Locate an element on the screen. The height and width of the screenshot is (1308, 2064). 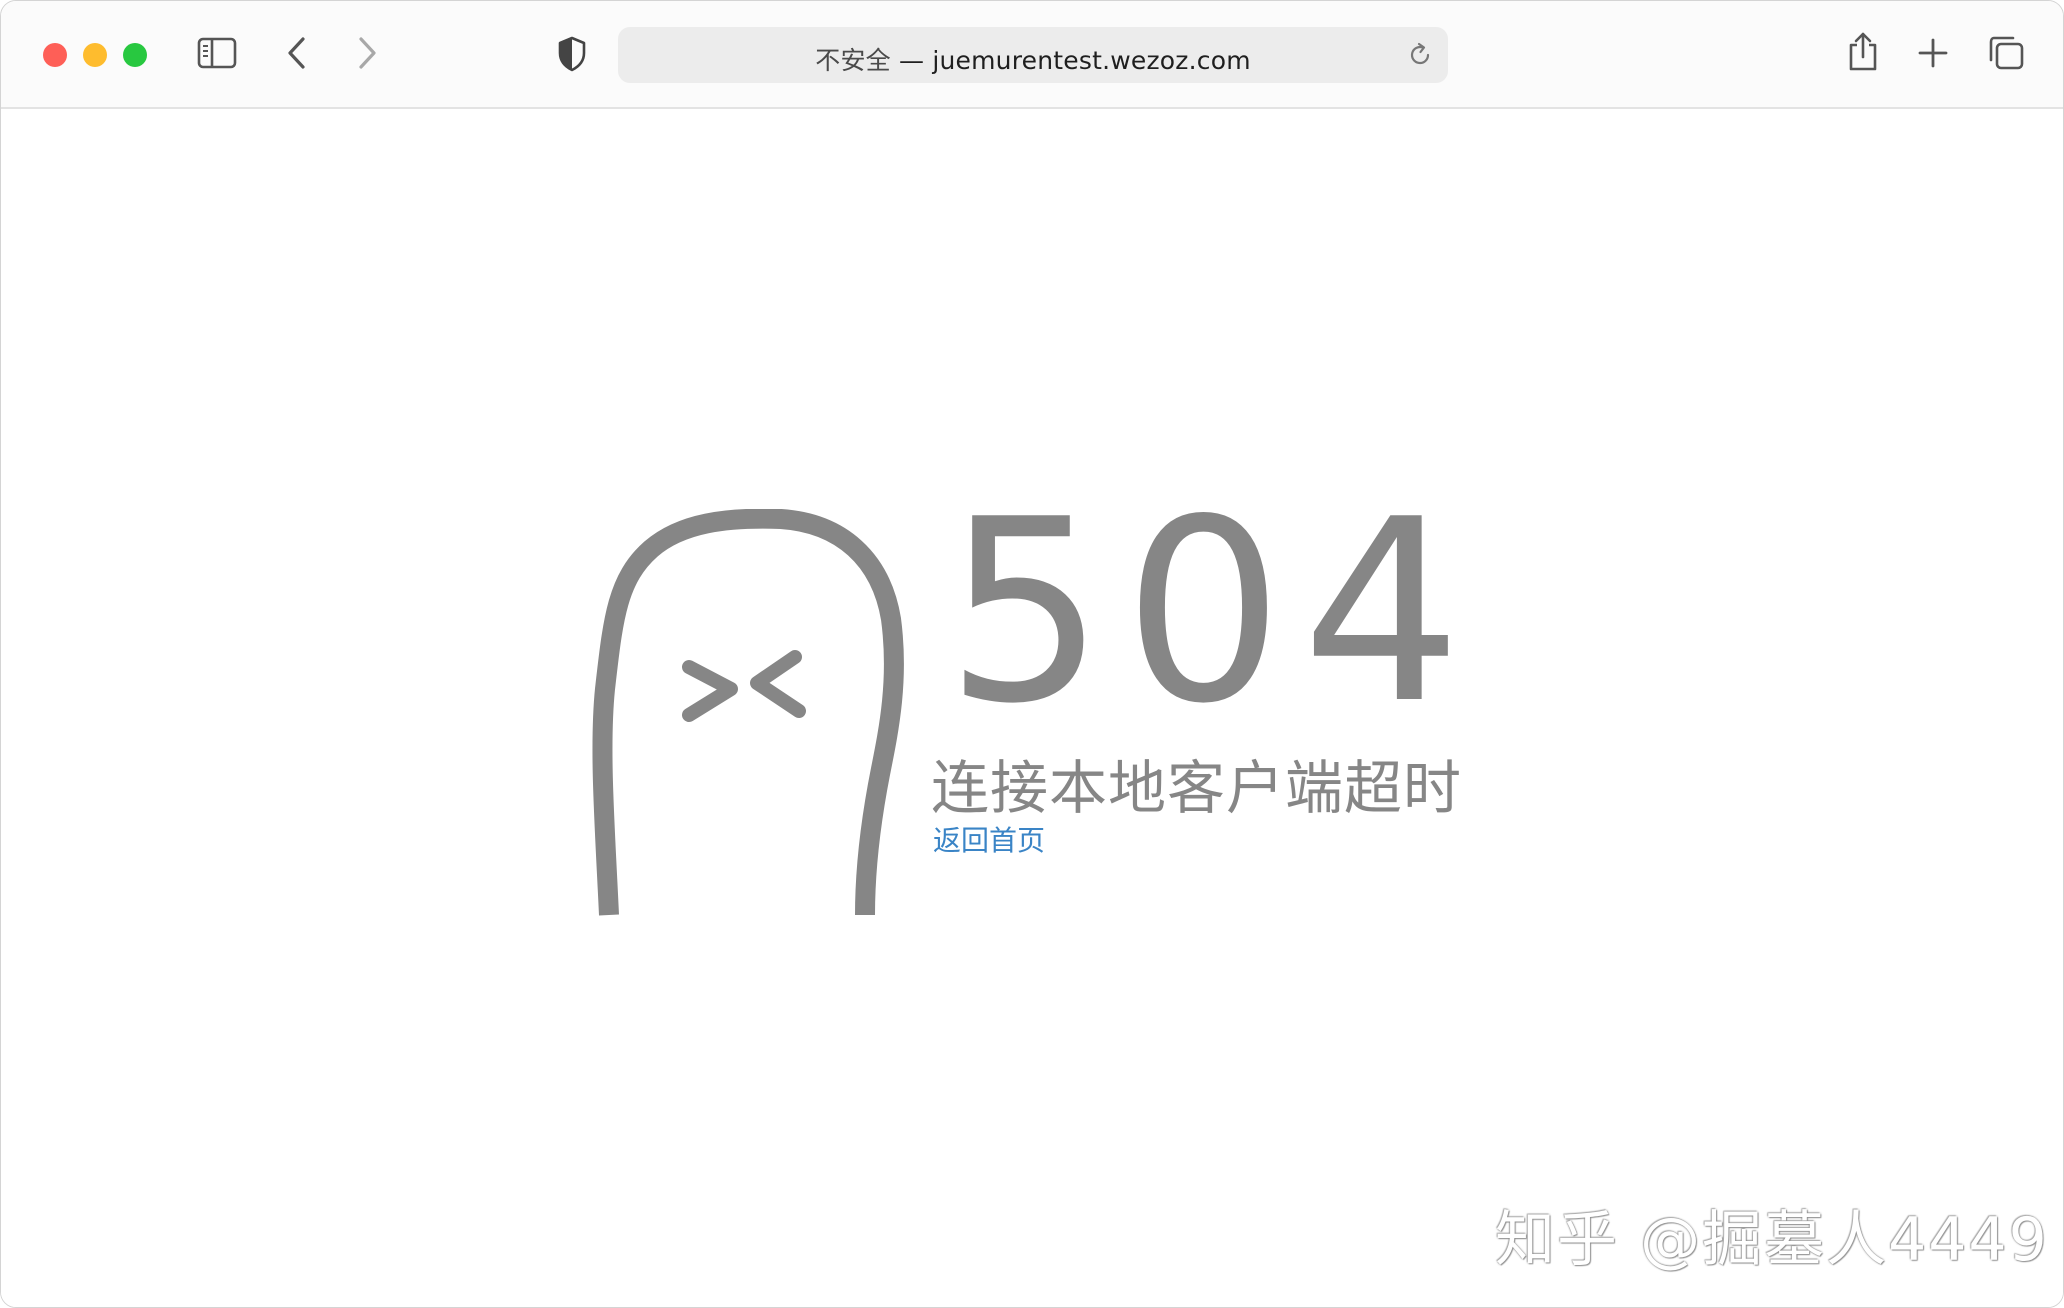
address-text: 不安全 — juemurentest.wezoz.com is located at coordinates (1033, 59).